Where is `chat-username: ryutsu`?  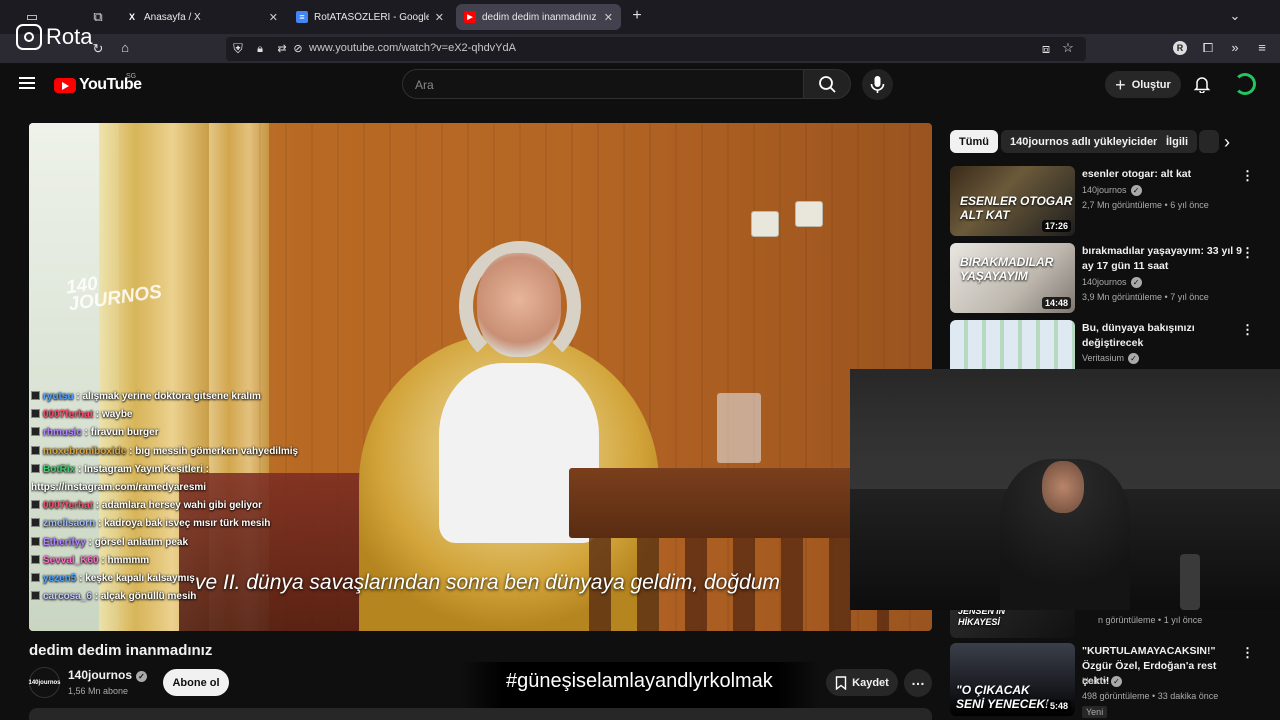 chat-username: ryutsu is located at coordinates (58, 396).